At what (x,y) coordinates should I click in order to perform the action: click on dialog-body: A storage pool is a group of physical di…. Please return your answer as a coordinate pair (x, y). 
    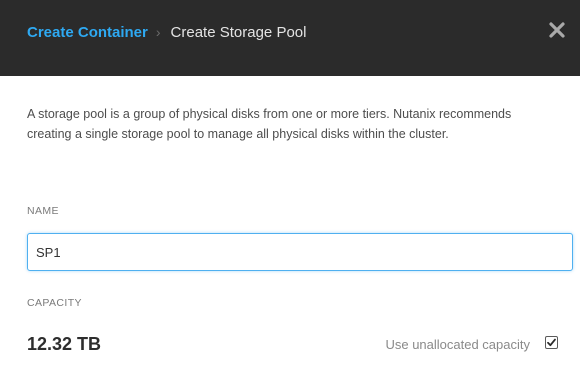
    Looking at the image, I should click on (292, 124).